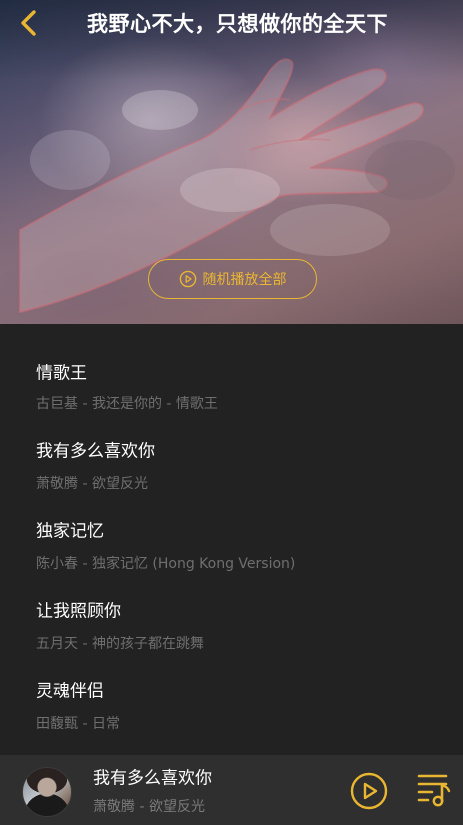  I want to click on playlist-music-icon, so click(434, 790).